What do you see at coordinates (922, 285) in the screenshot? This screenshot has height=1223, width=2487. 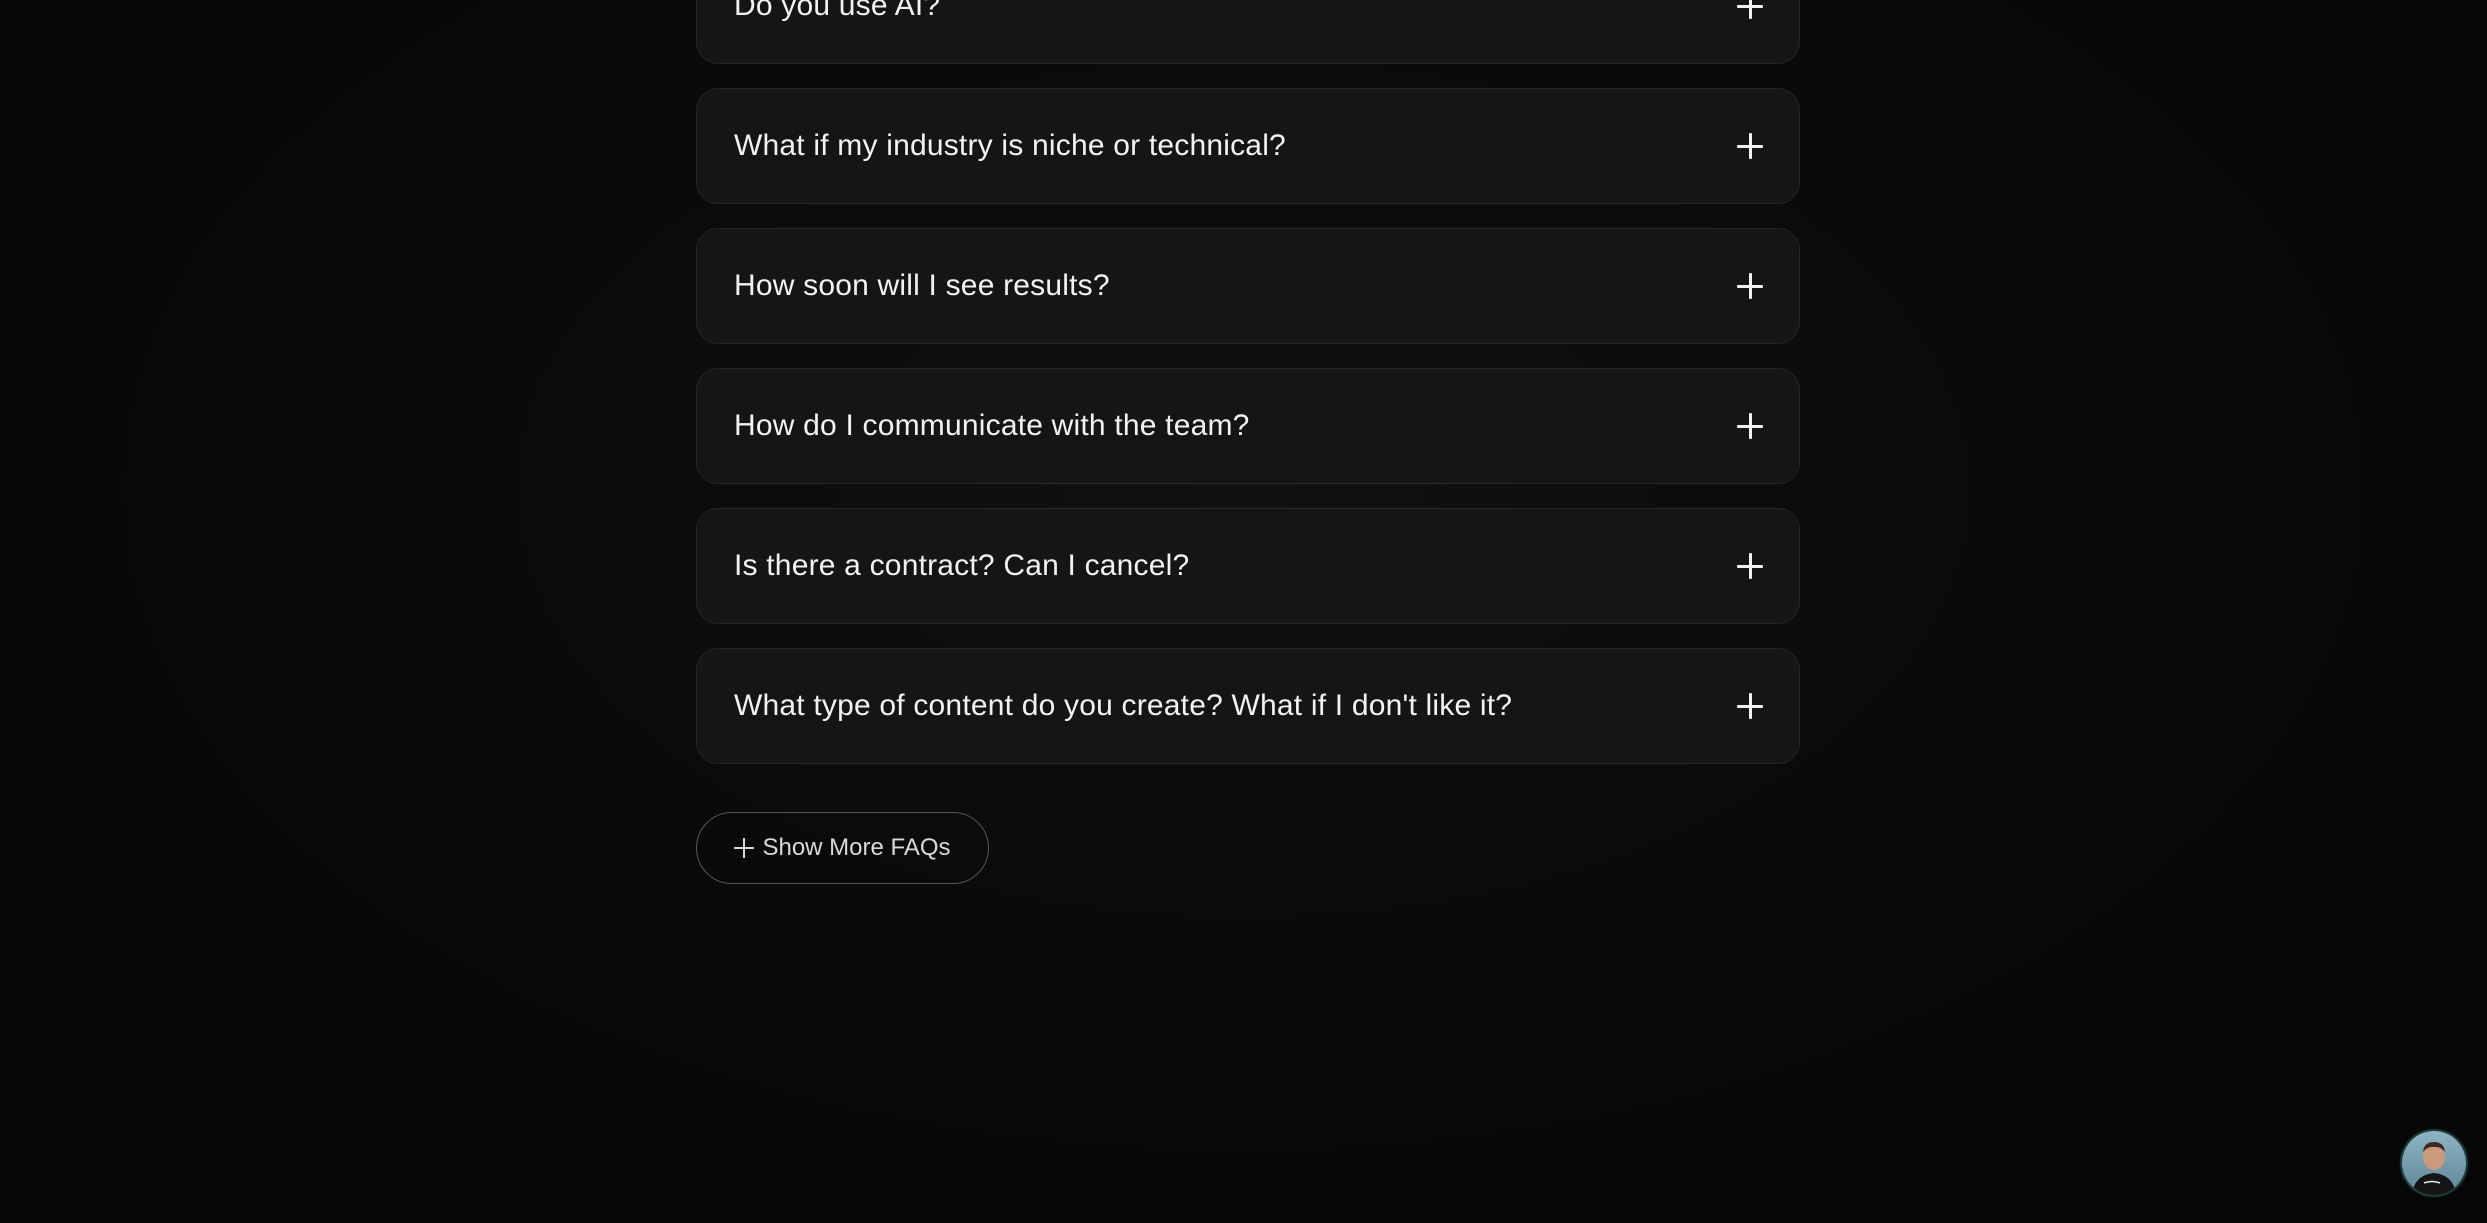 I see `faq-question: How soon will I see results?` at bounding box center [922, 285].